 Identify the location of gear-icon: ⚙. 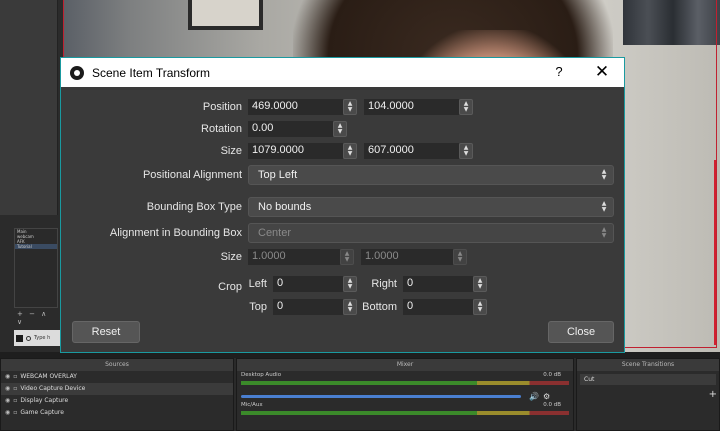
(546, 396).